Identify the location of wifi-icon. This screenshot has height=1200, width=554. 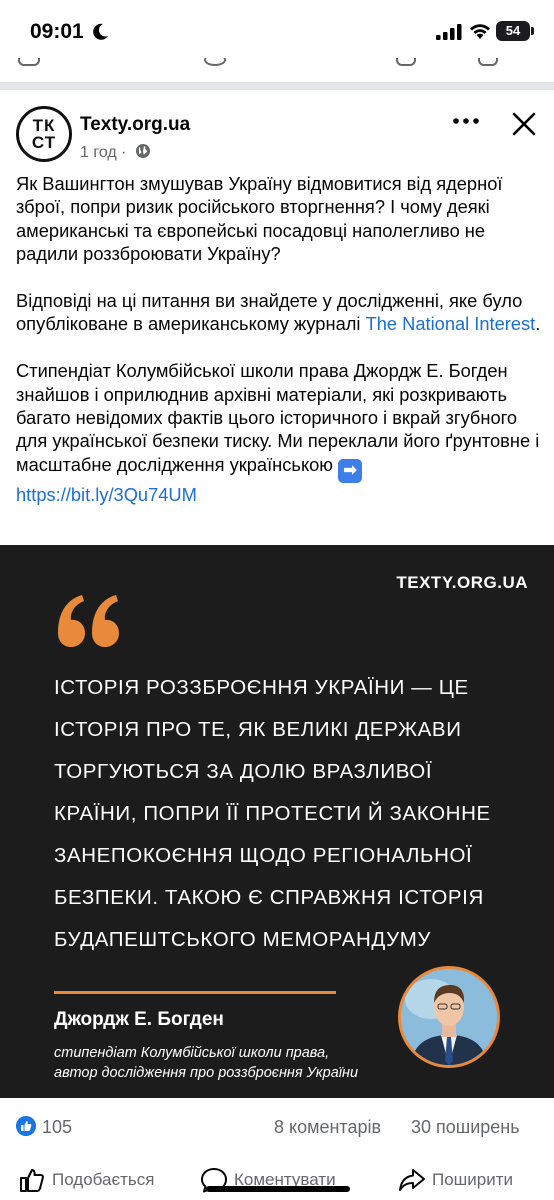
(480, 31).